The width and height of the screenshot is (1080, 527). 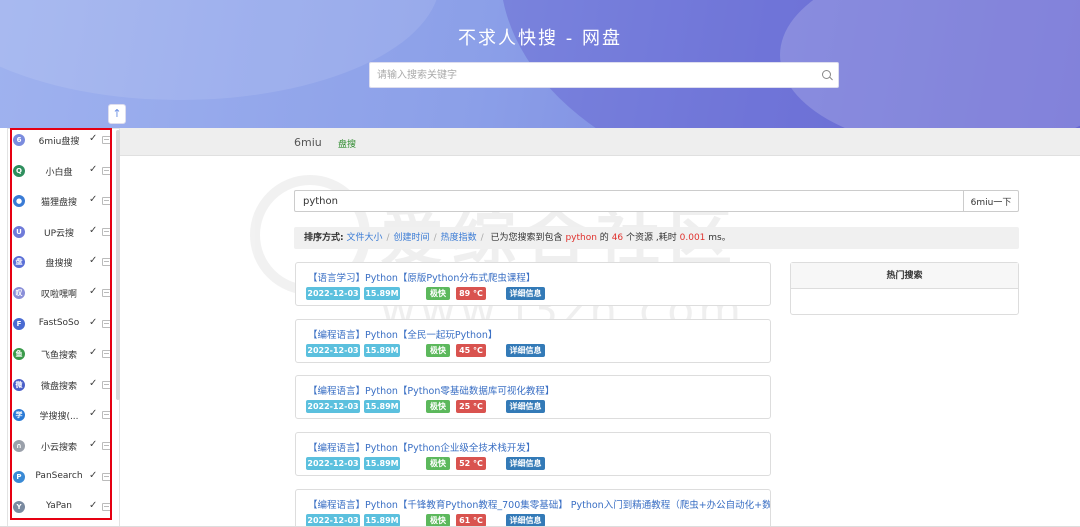 I want to click on engine-name: FastSoSo, so click(x=59, y=322).